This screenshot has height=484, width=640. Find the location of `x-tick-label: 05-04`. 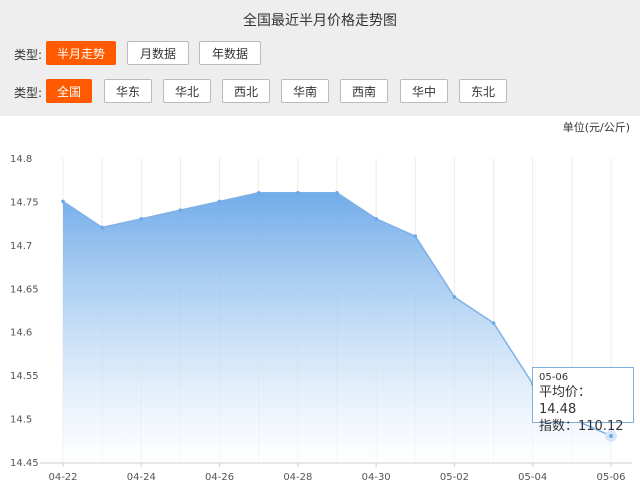

x-tick-label: 05-04 is located at coordinates (532, 477).